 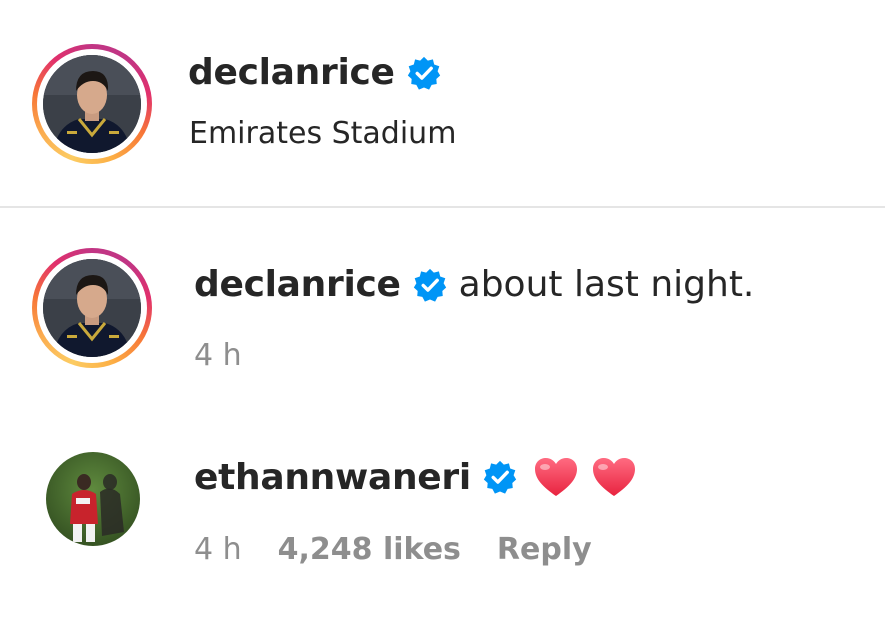 I want to click on comment-username: ethannwaneri, so click(x=332, y=477).